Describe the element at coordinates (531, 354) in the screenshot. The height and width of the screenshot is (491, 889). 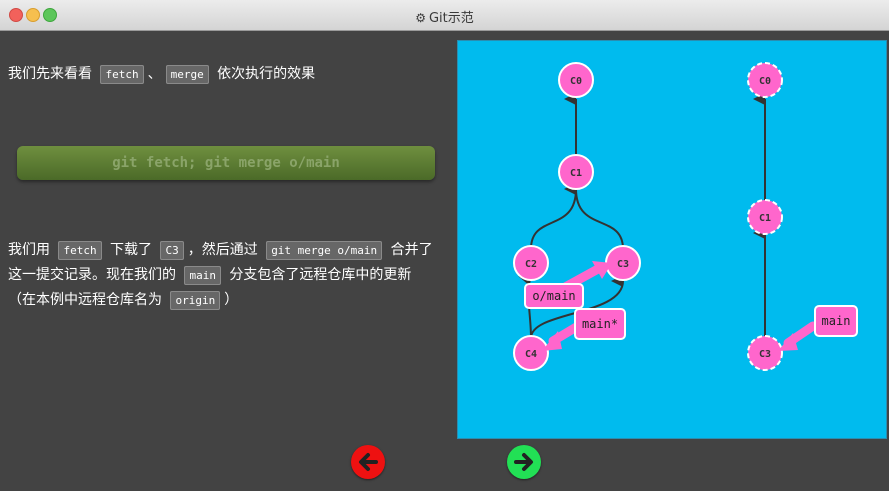
I see `label-c4: C4` at that location.